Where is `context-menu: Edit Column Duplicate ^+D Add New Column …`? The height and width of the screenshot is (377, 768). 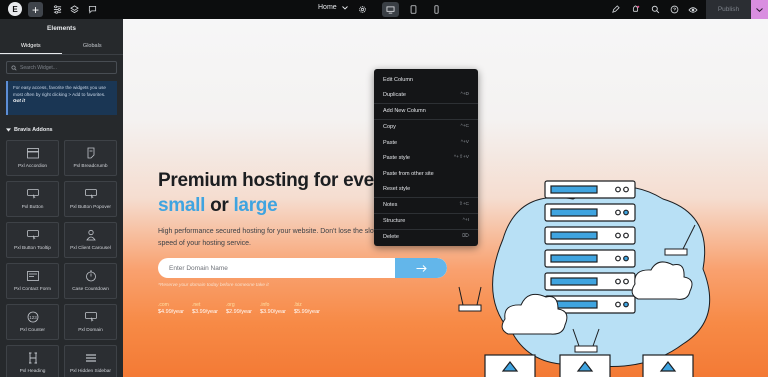
context-menu: Edit Column Duplicate ^+D Add New Column … is located at coordinates (426, 157).